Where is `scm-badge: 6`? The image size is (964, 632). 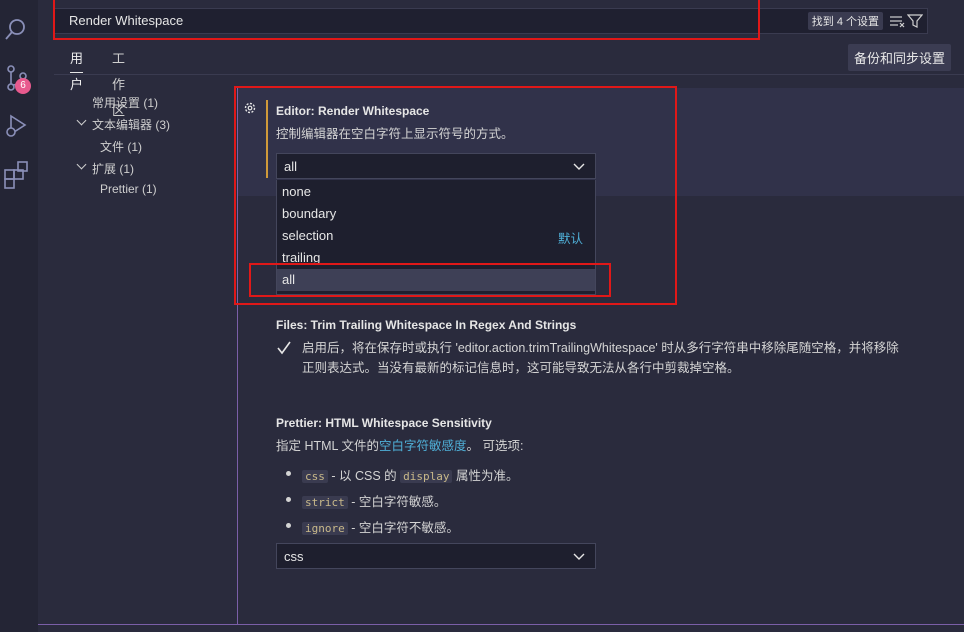
scm-badge: 6 is located at coordinates (23, 86).